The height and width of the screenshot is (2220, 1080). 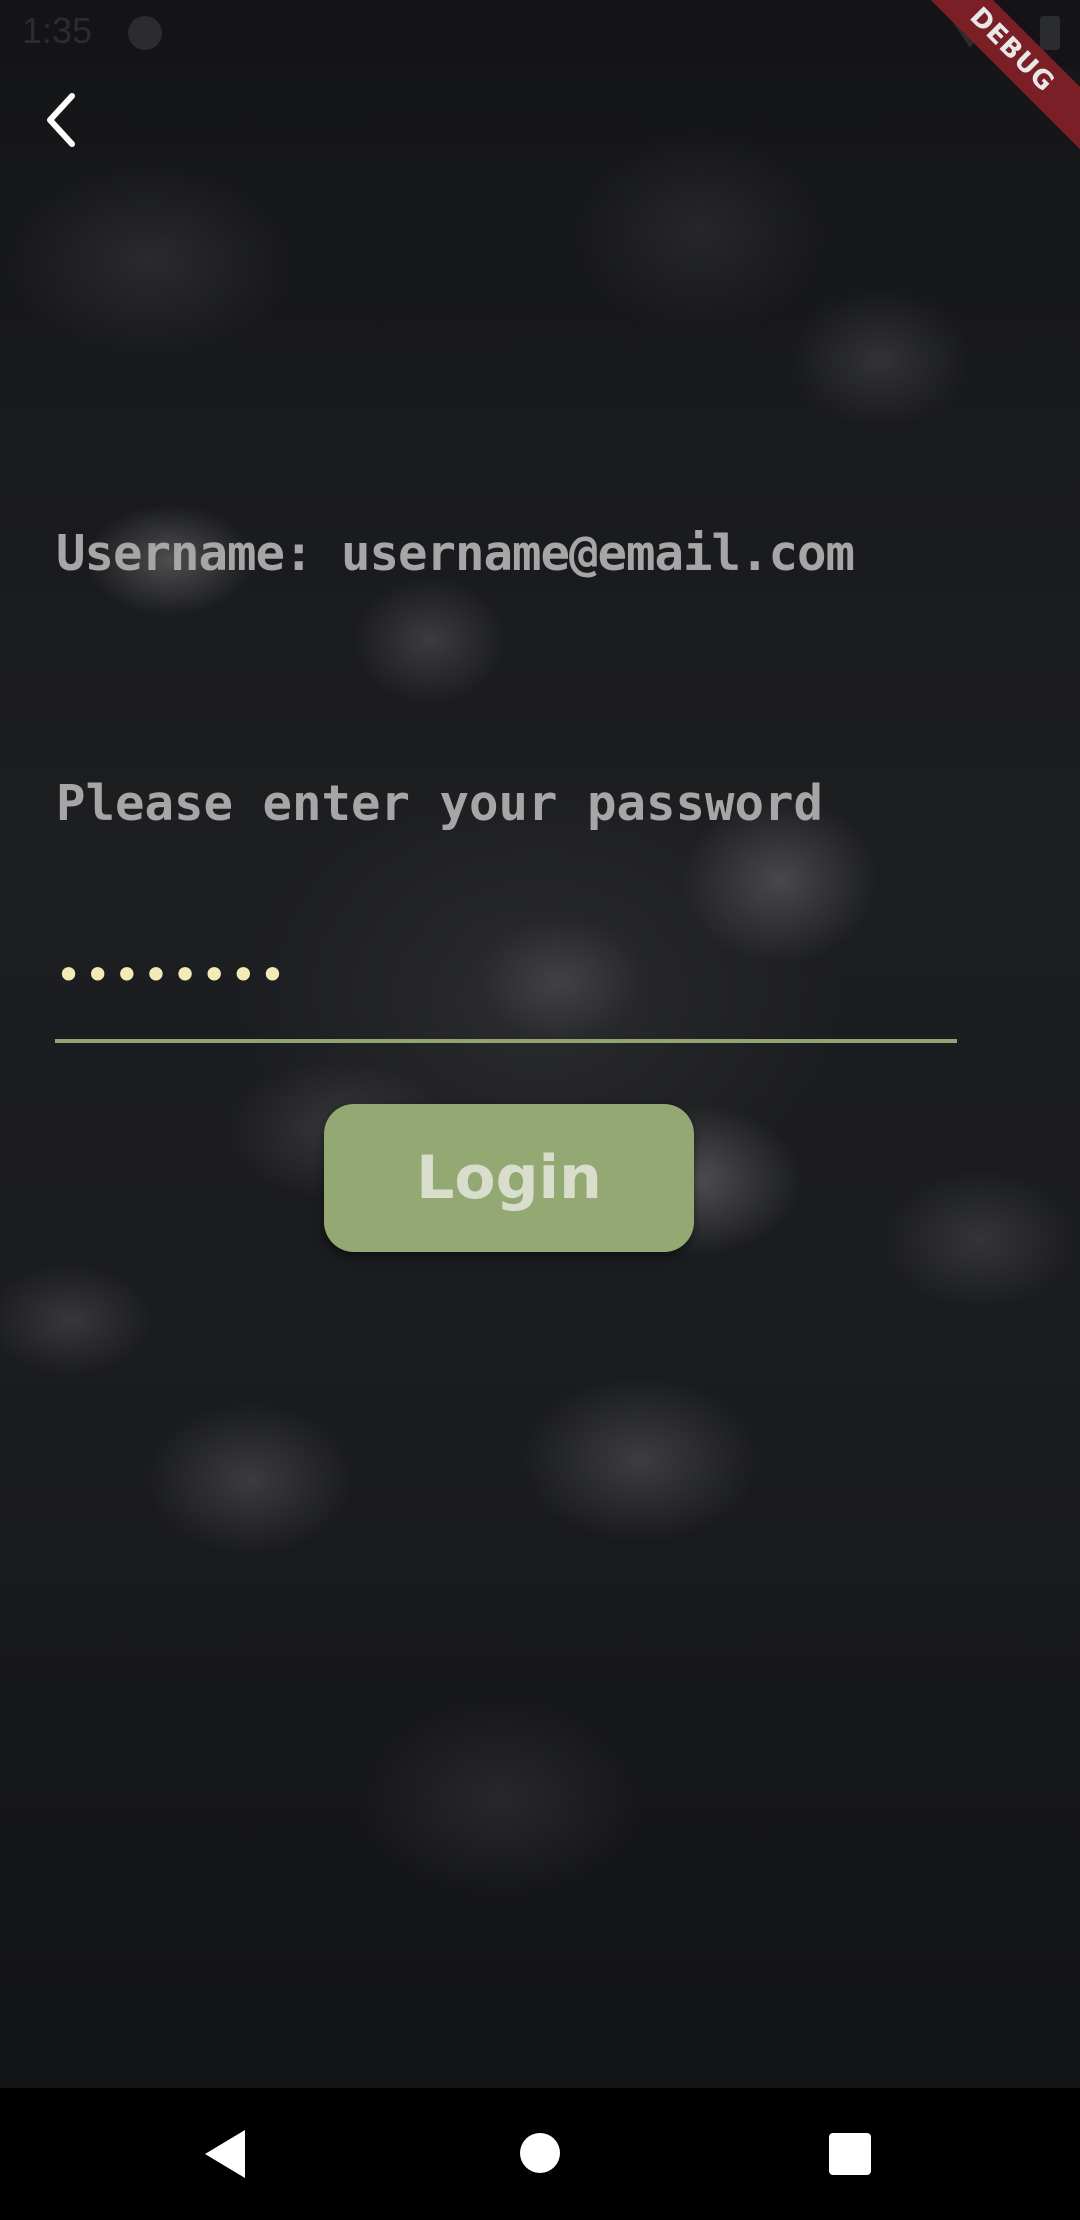 What do you see at coordinates (171, 975) in the screenshot?
I see `password-value: ••••••••` at bounding box center [171, 975].